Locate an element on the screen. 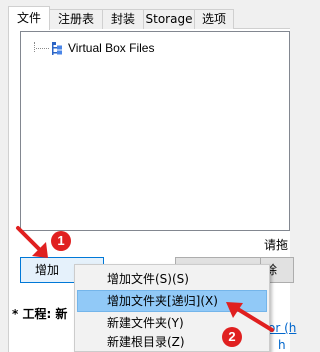  menu-item-add-file: 增加文件(S)(S) is located at coordinates (172, 279).